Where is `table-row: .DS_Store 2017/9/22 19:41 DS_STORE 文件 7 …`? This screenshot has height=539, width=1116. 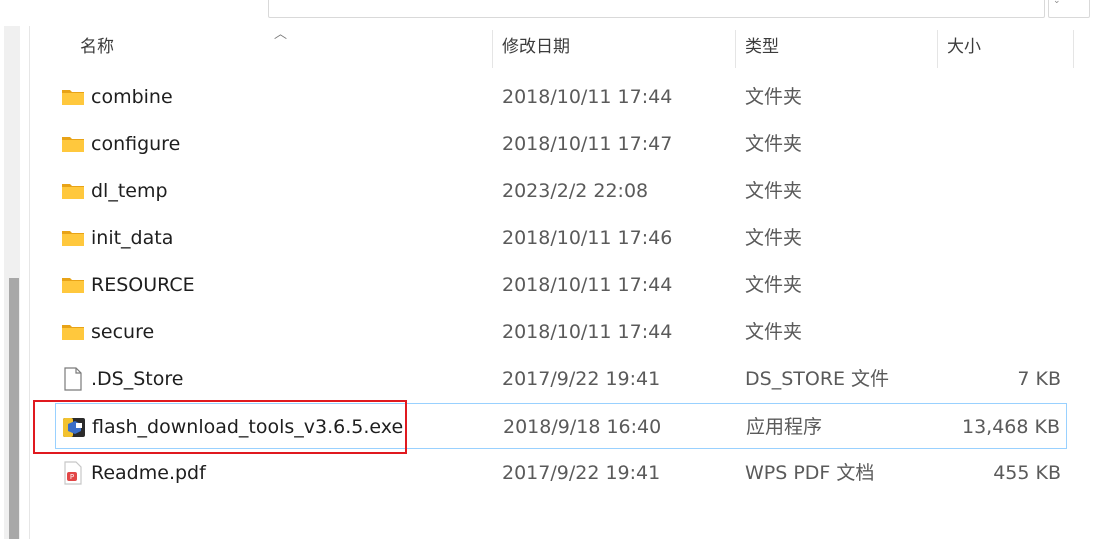
table-row: .DS_Store 2017/9/22 19:41 DS_STORE 文件 7 … is located at coordinates (561, 379).